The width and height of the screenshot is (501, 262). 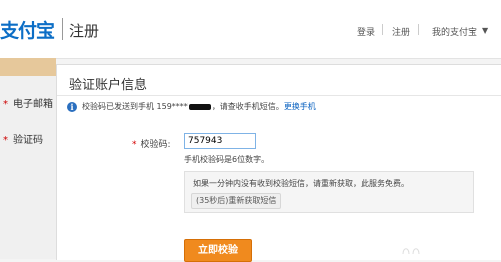 I want to click on alipay-logo: 支付宝, so click(x=27, y=29).